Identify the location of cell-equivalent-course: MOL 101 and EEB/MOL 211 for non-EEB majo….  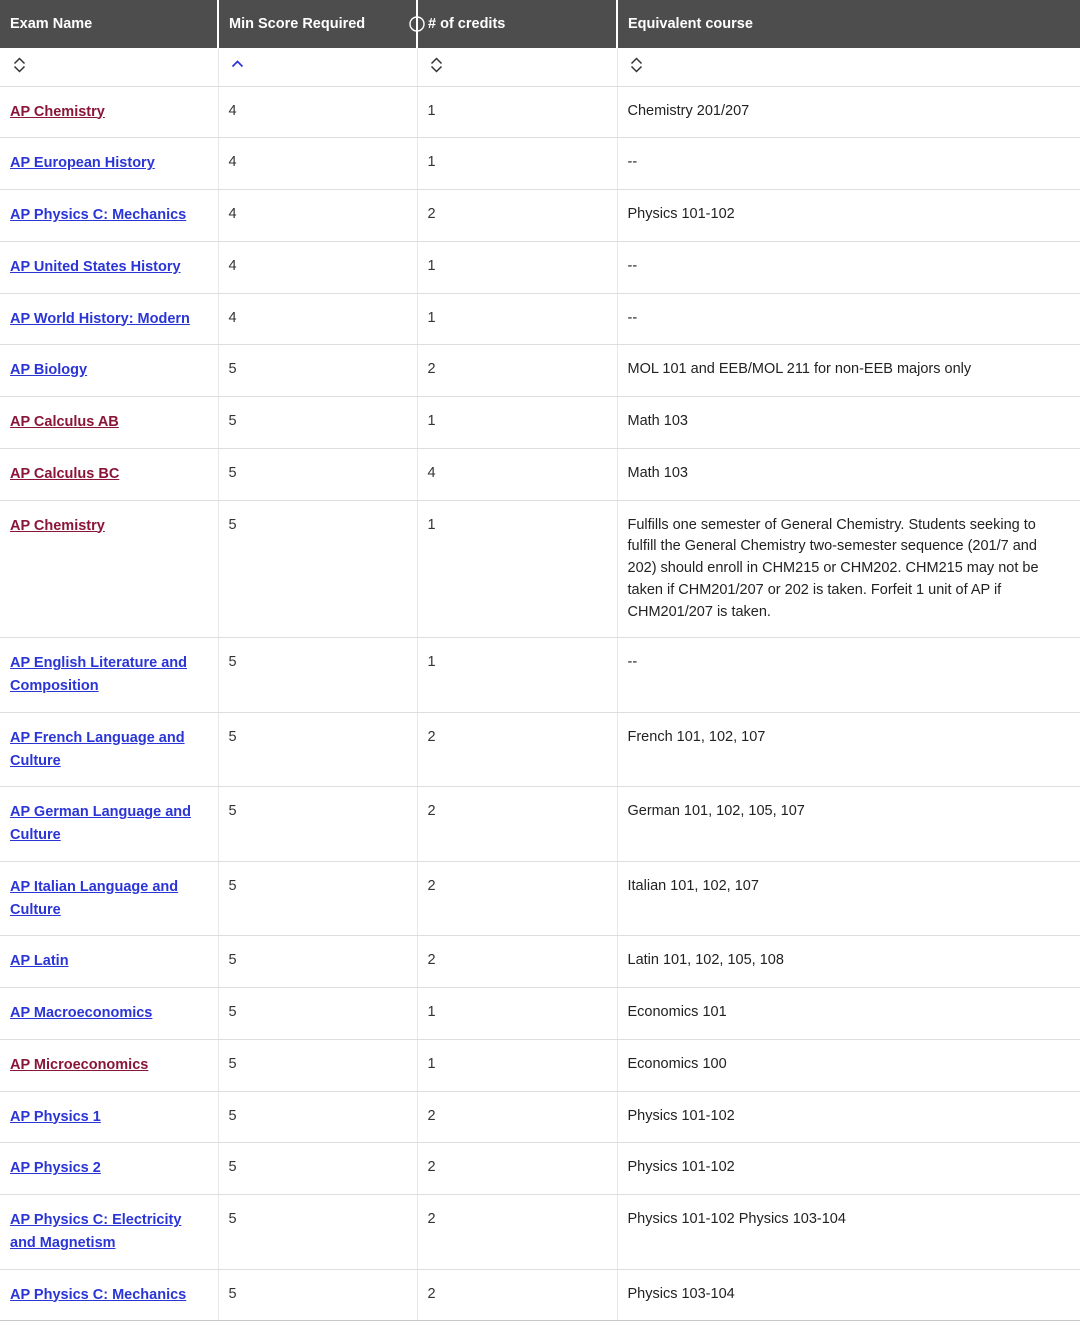
(848, 370).